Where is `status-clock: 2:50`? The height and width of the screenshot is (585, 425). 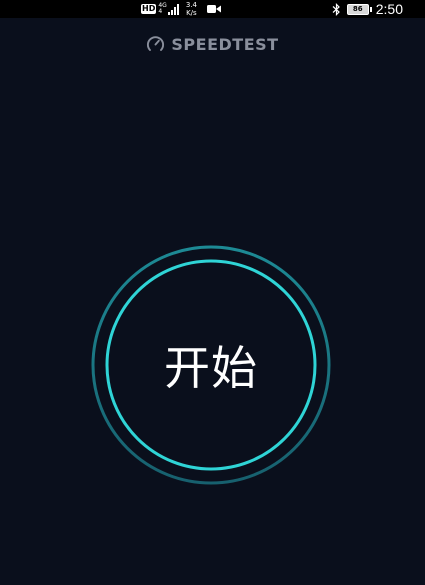
status-clock: 2:50 is located at coordinates (389, 9).